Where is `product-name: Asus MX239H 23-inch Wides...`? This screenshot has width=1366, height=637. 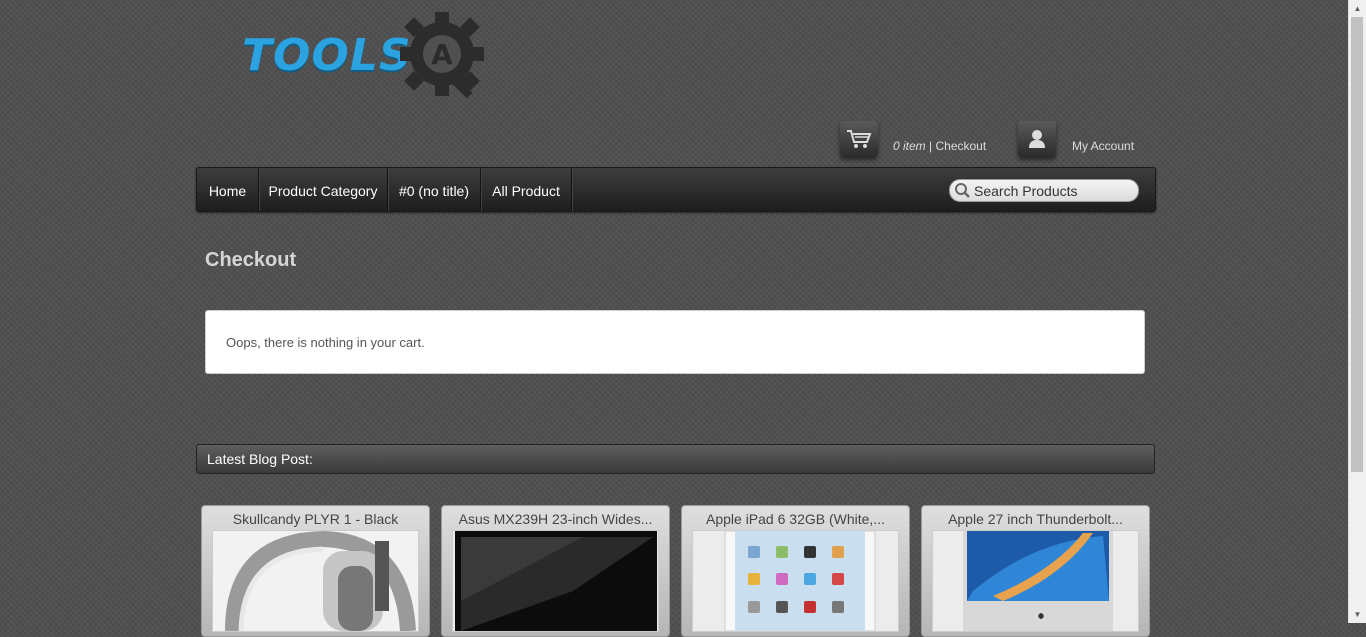 product-name: Asus MX239H 23-inch Wides... is located at coordinates (555, 519).